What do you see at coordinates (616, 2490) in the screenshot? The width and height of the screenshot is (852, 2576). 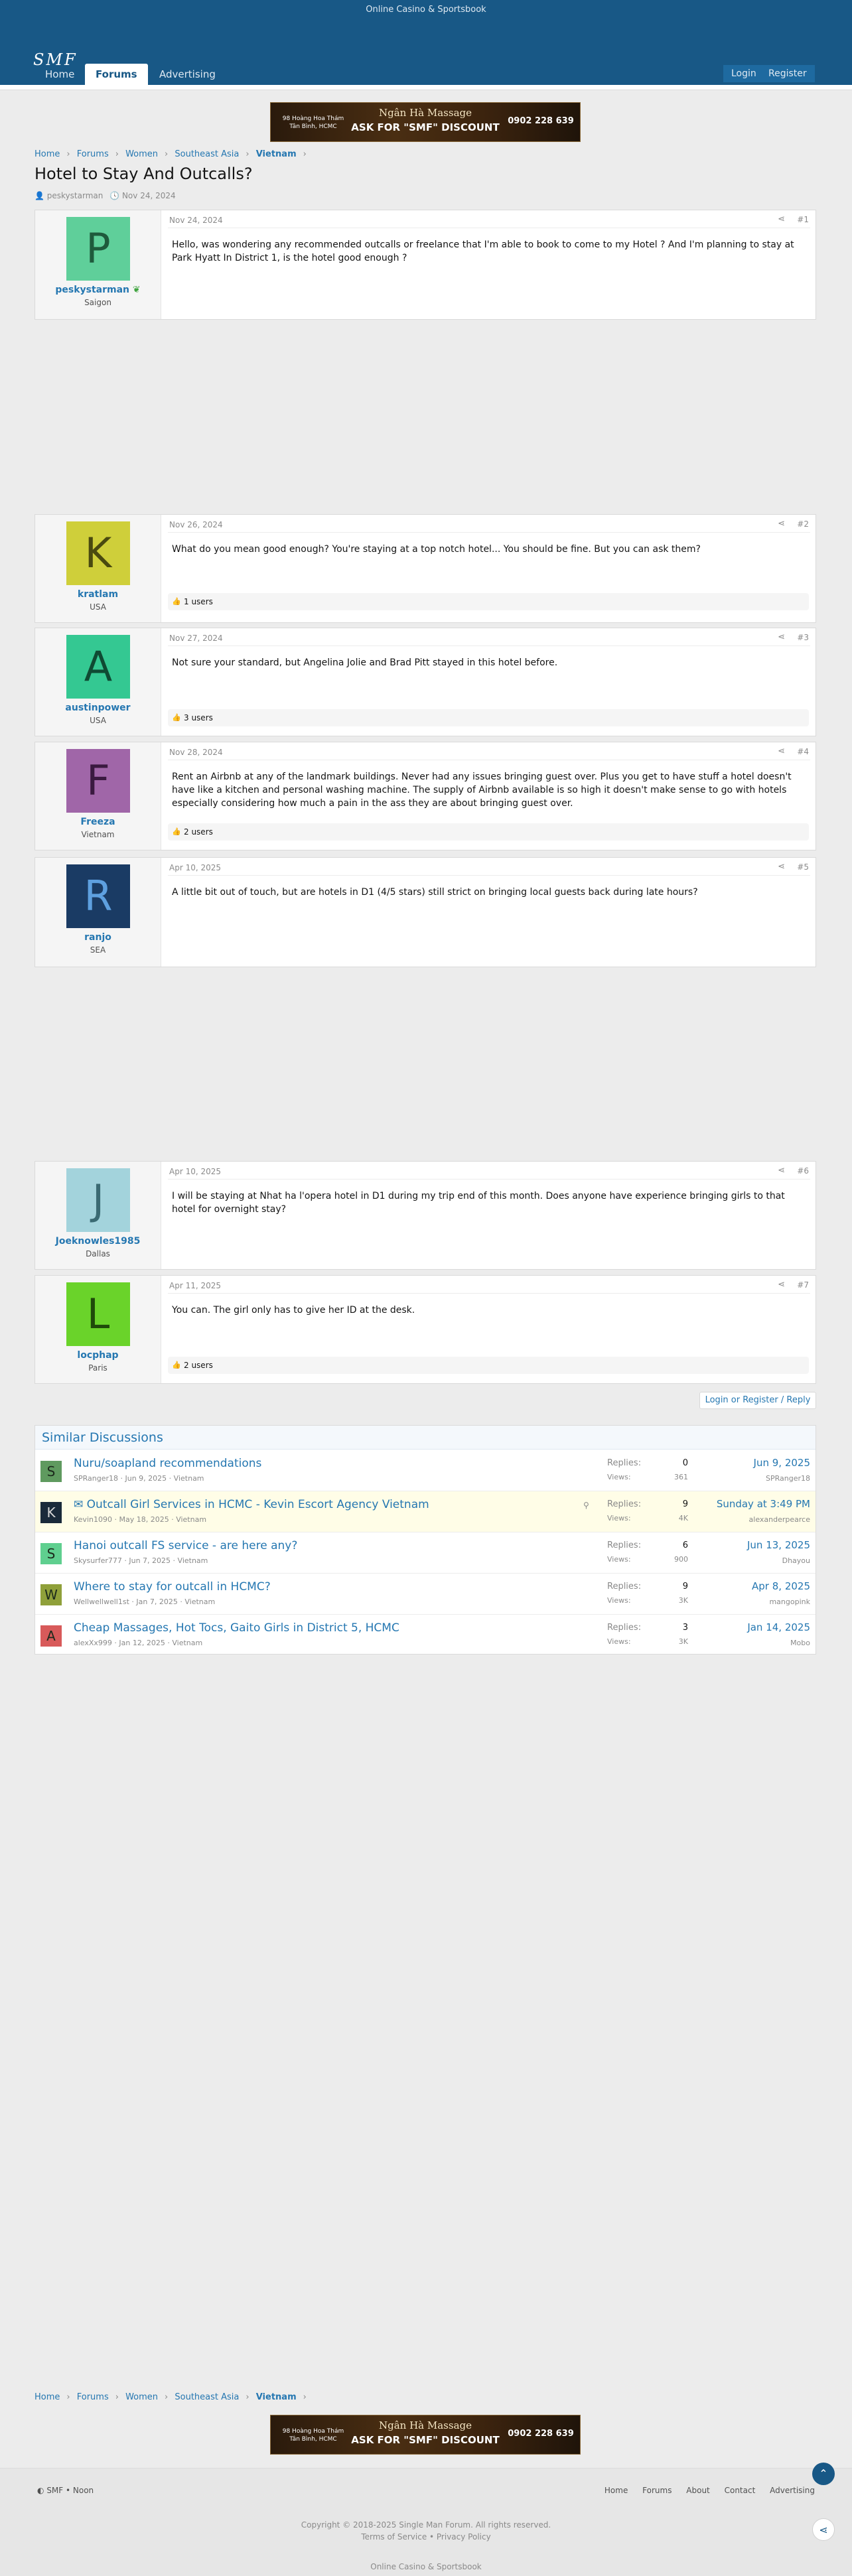 I see `footer-link-home: Home` at bounding box center [616, 2490].